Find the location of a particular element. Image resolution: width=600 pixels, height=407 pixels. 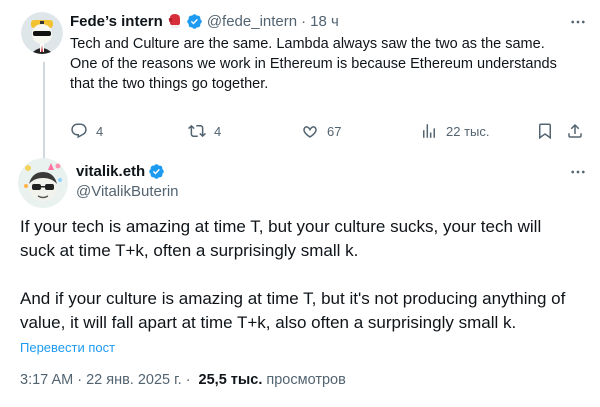

repost-button: 4 is located at coordinates (204, 131).